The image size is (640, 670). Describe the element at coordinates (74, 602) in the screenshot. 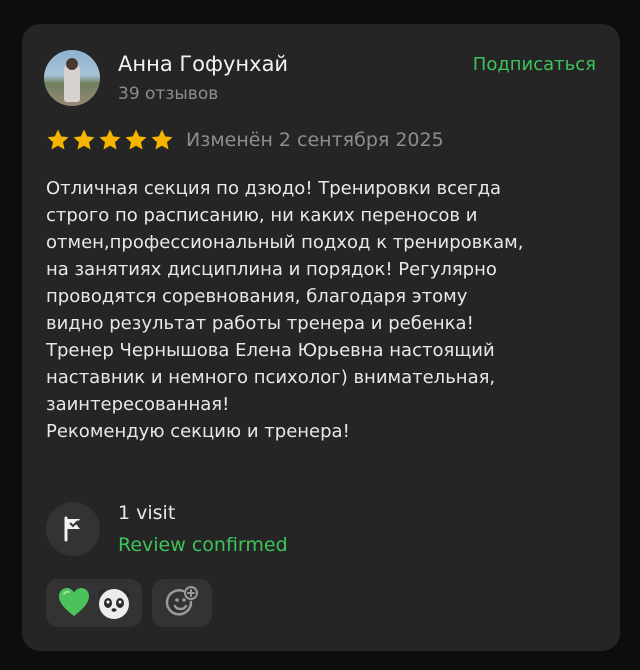

I see `green-heart-emoji-icon` at that location.